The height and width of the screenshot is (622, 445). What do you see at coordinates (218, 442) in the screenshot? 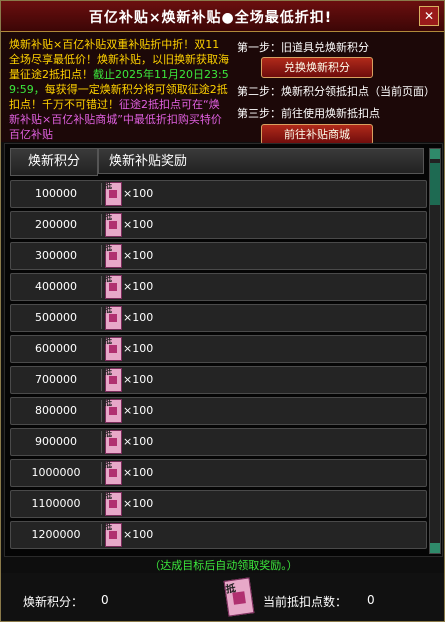
I see `table-row: 900000 抵 ×100` at bounding box center [218, 442].